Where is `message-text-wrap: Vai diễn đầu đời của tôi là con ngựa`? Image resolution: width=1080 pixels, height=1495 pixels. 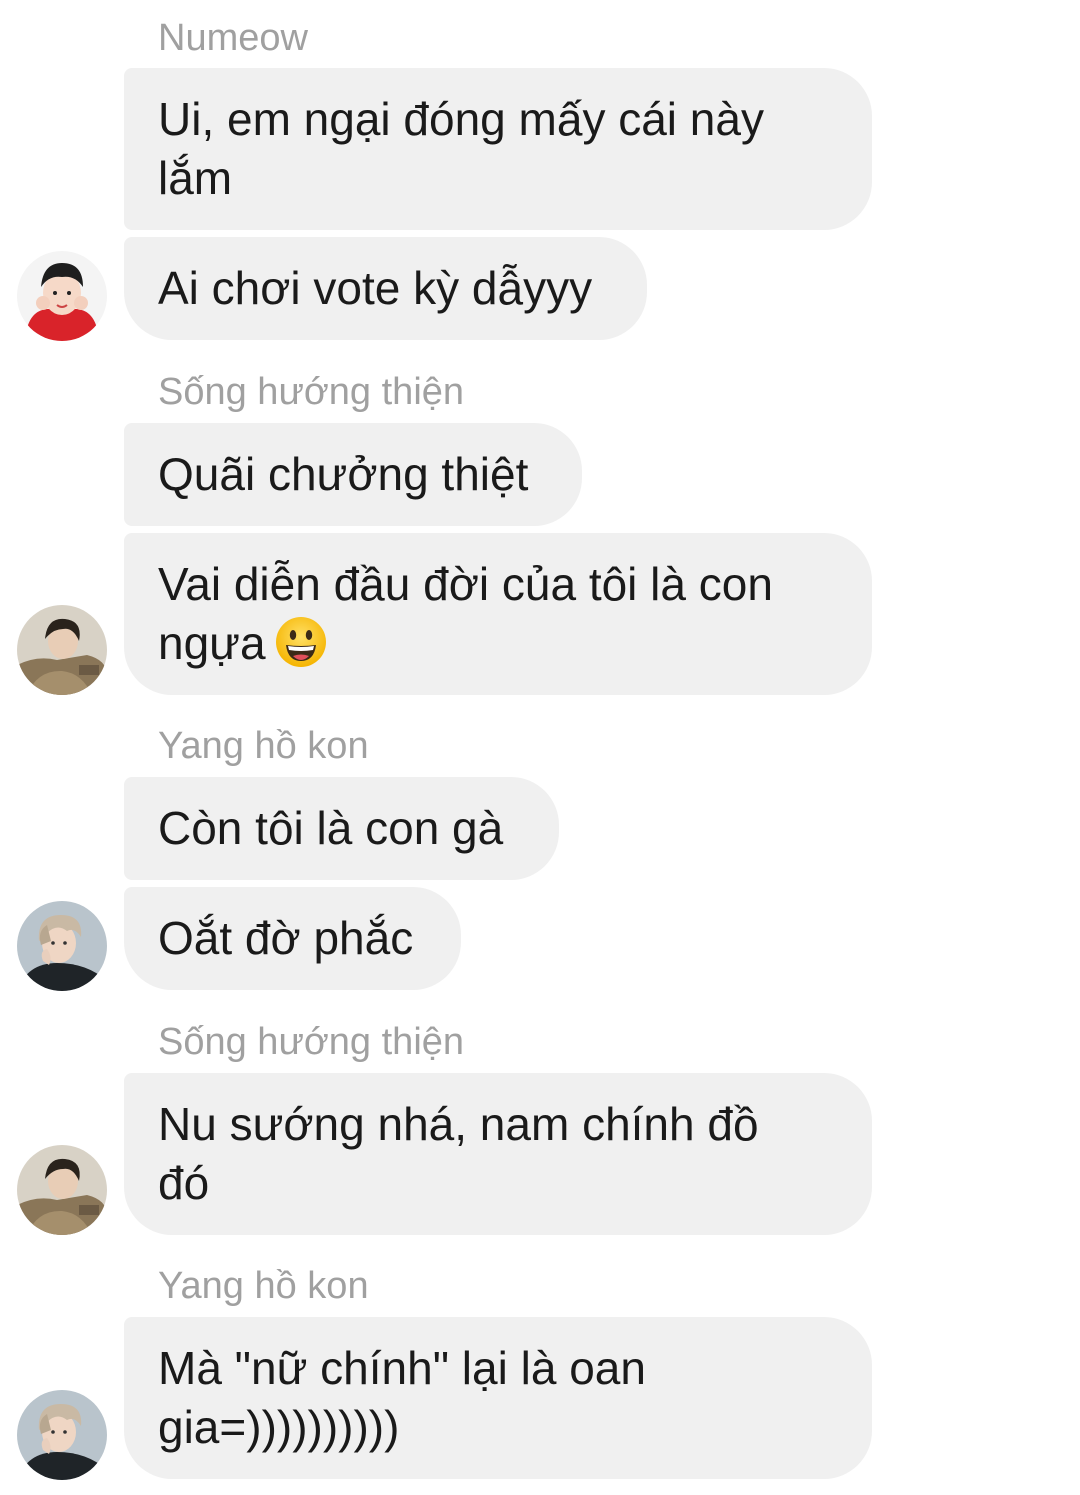 message-text-wrap: Vai diễn đầu đời của tôi là con ngựa is located at coordinates (465, 614).